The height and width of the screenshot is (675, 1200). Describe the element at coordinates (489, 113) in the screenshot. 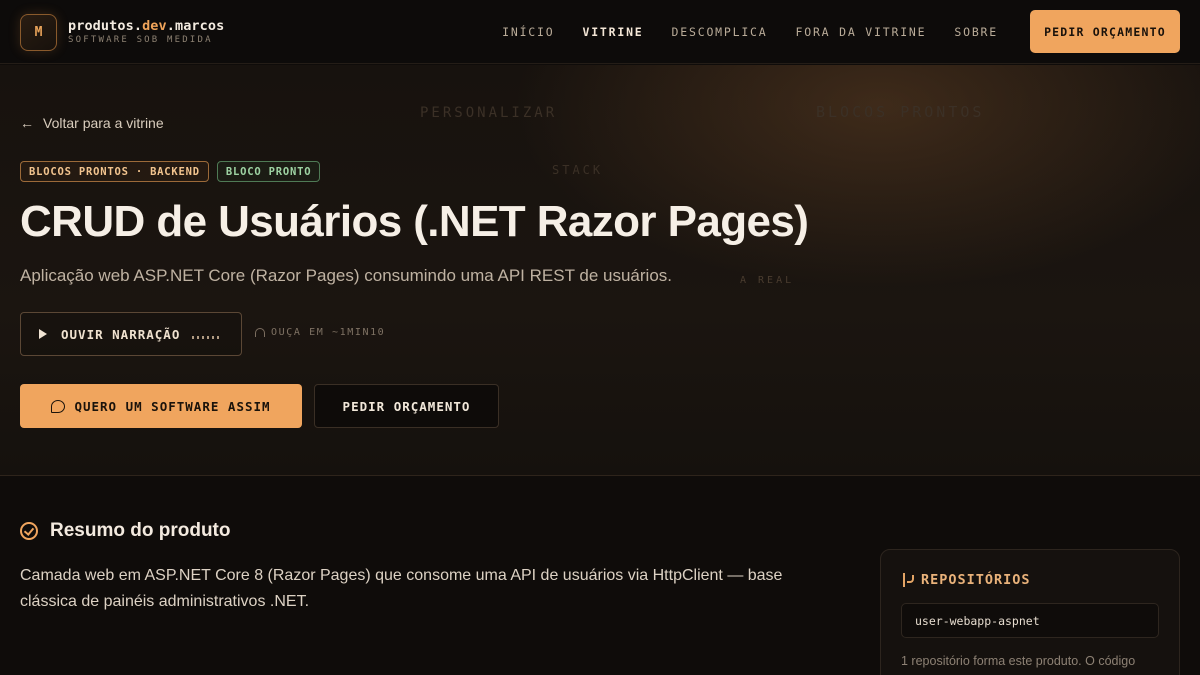

I see `background-word: PERSONALIZAR` at that location.